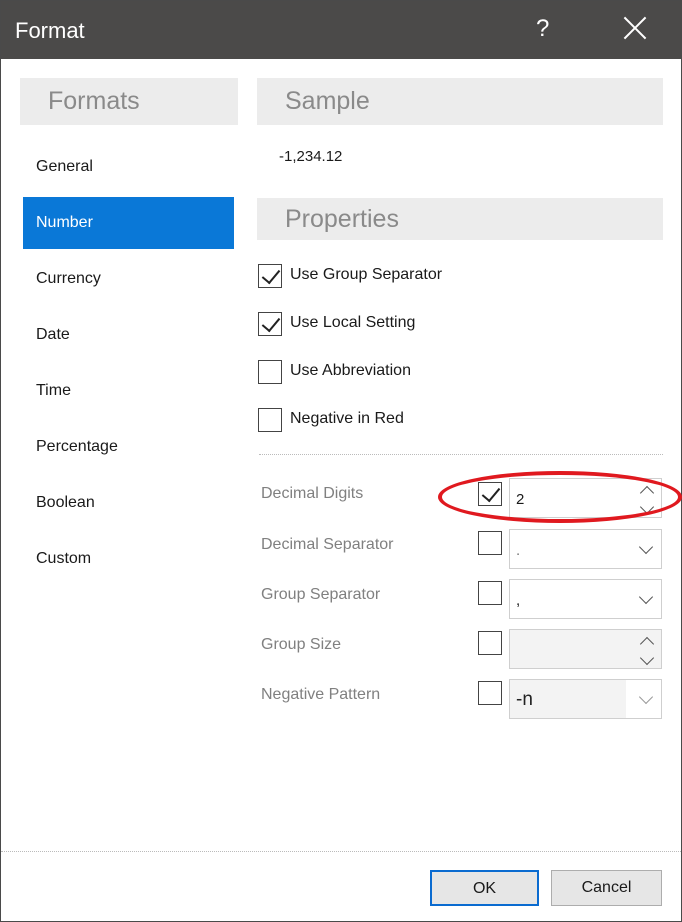 This screenshot has width=682, height=922. Describe the element at coordinates (53, 334) in the screenshot. I see `format-item-label: Date` at that location.